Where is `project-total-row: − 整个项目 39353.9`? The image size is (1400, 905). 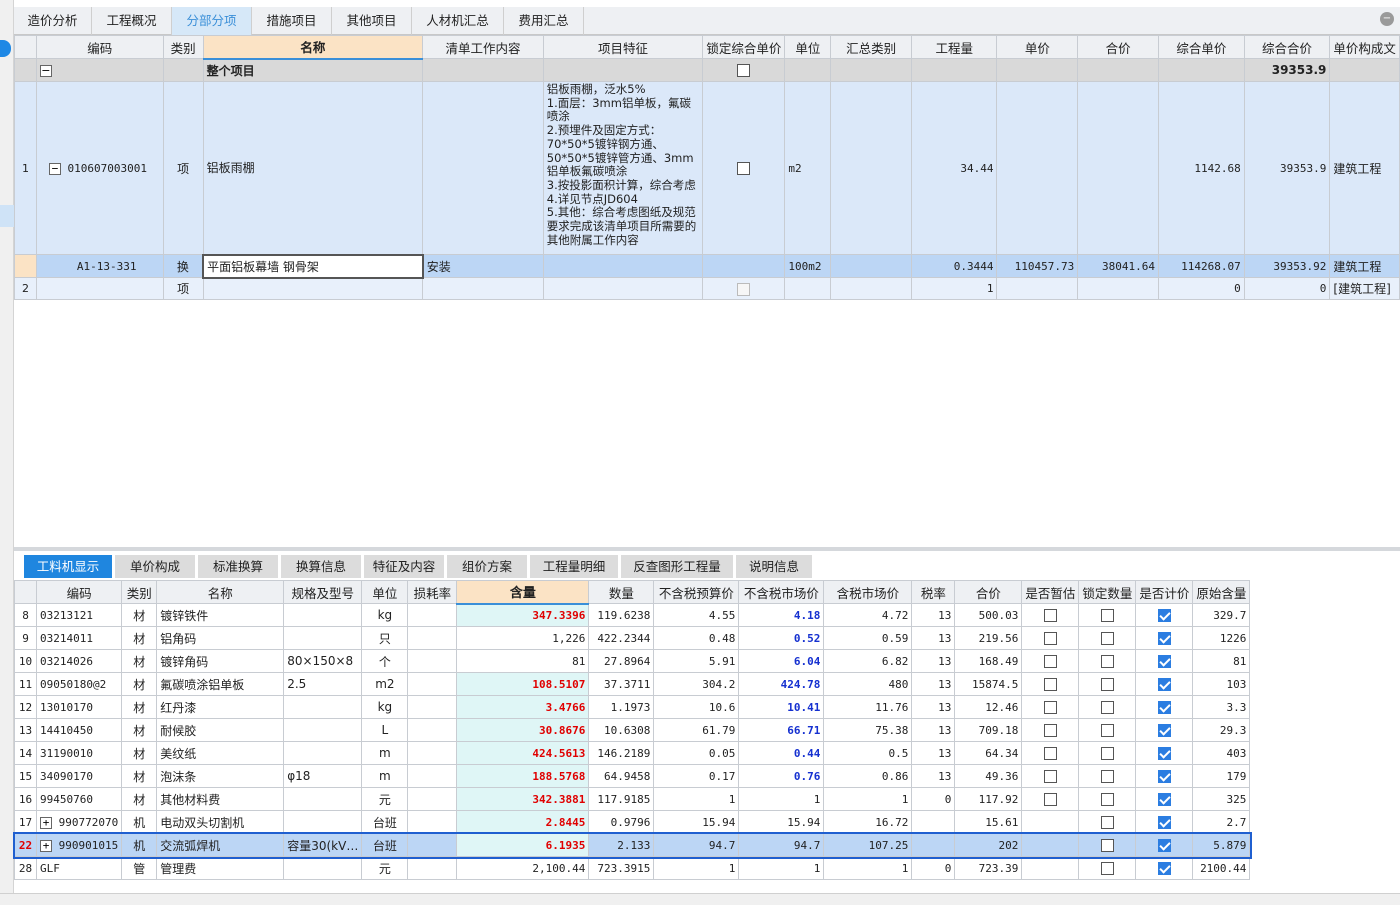 project-total-row: − 整个项目 39353.9 is located at coordinates (707, 70).